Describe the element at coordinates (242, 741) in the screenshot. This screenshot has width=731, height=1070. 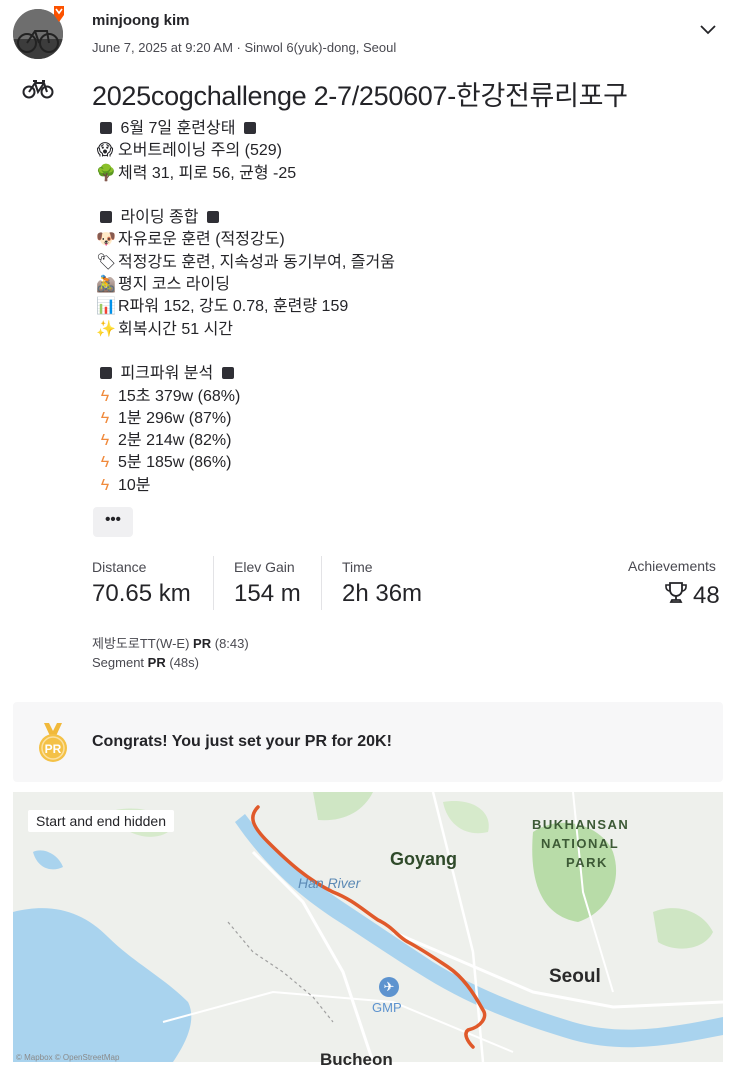
I see `pr-message: Congrats! You just set your PR for 20K!` at that location.